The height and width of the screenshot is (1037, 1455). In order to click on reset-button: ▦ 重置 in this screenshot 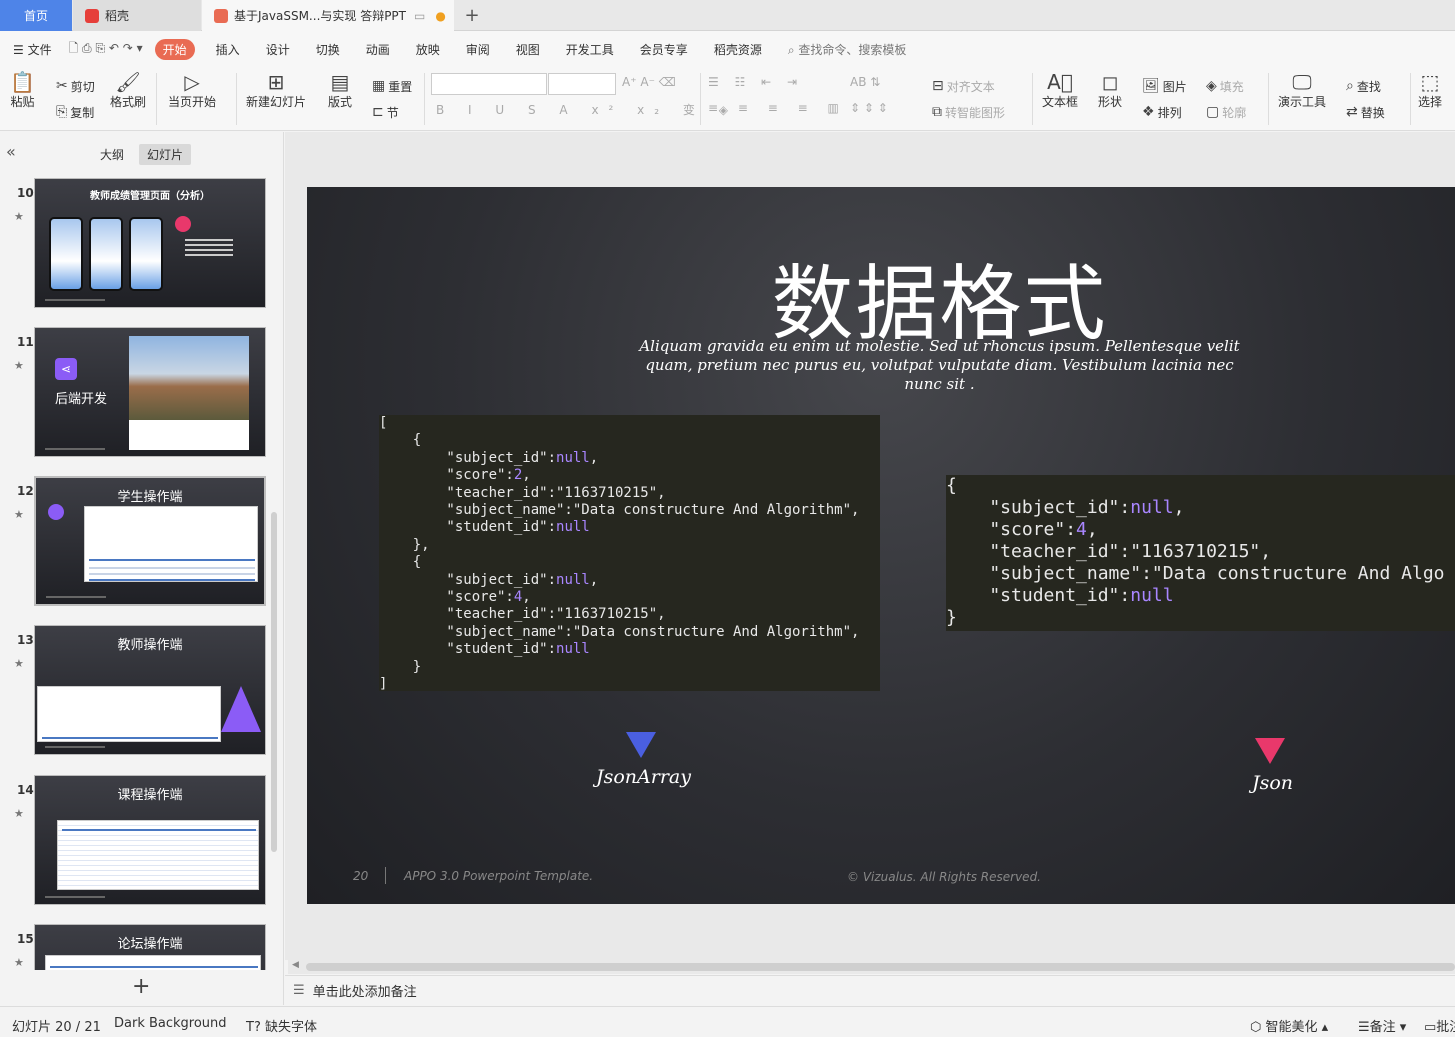, I will do `click(392, 86)`.